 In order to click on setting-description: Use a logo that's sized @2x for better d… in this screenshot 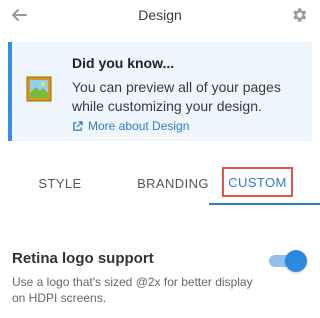, I will do `click(132, 290)`.